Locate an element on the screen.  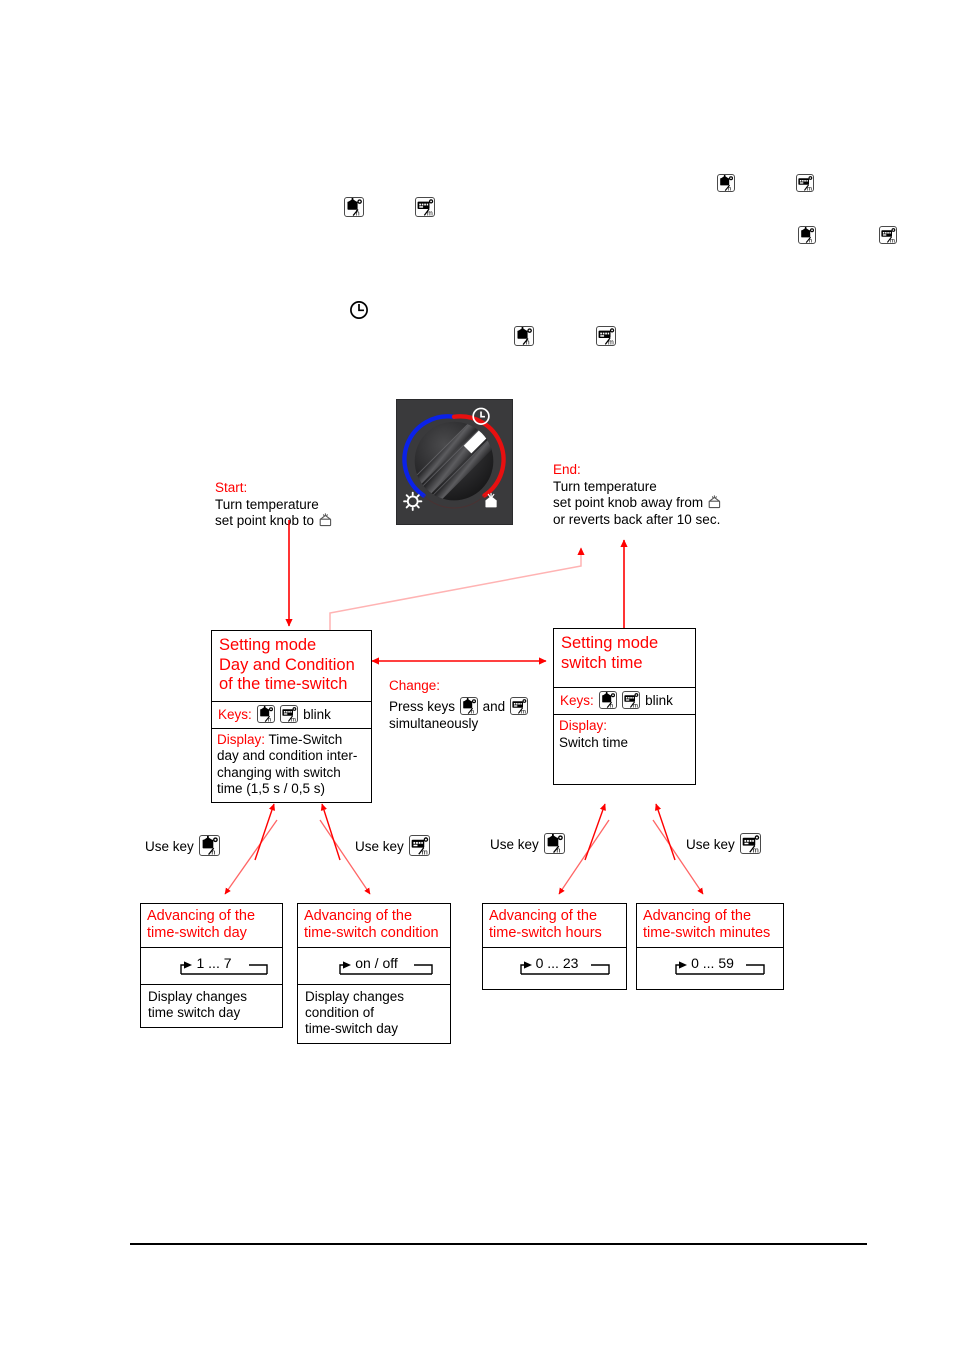
advance-title: Advancing of the time-switch day is located at coordinates (201, 924).